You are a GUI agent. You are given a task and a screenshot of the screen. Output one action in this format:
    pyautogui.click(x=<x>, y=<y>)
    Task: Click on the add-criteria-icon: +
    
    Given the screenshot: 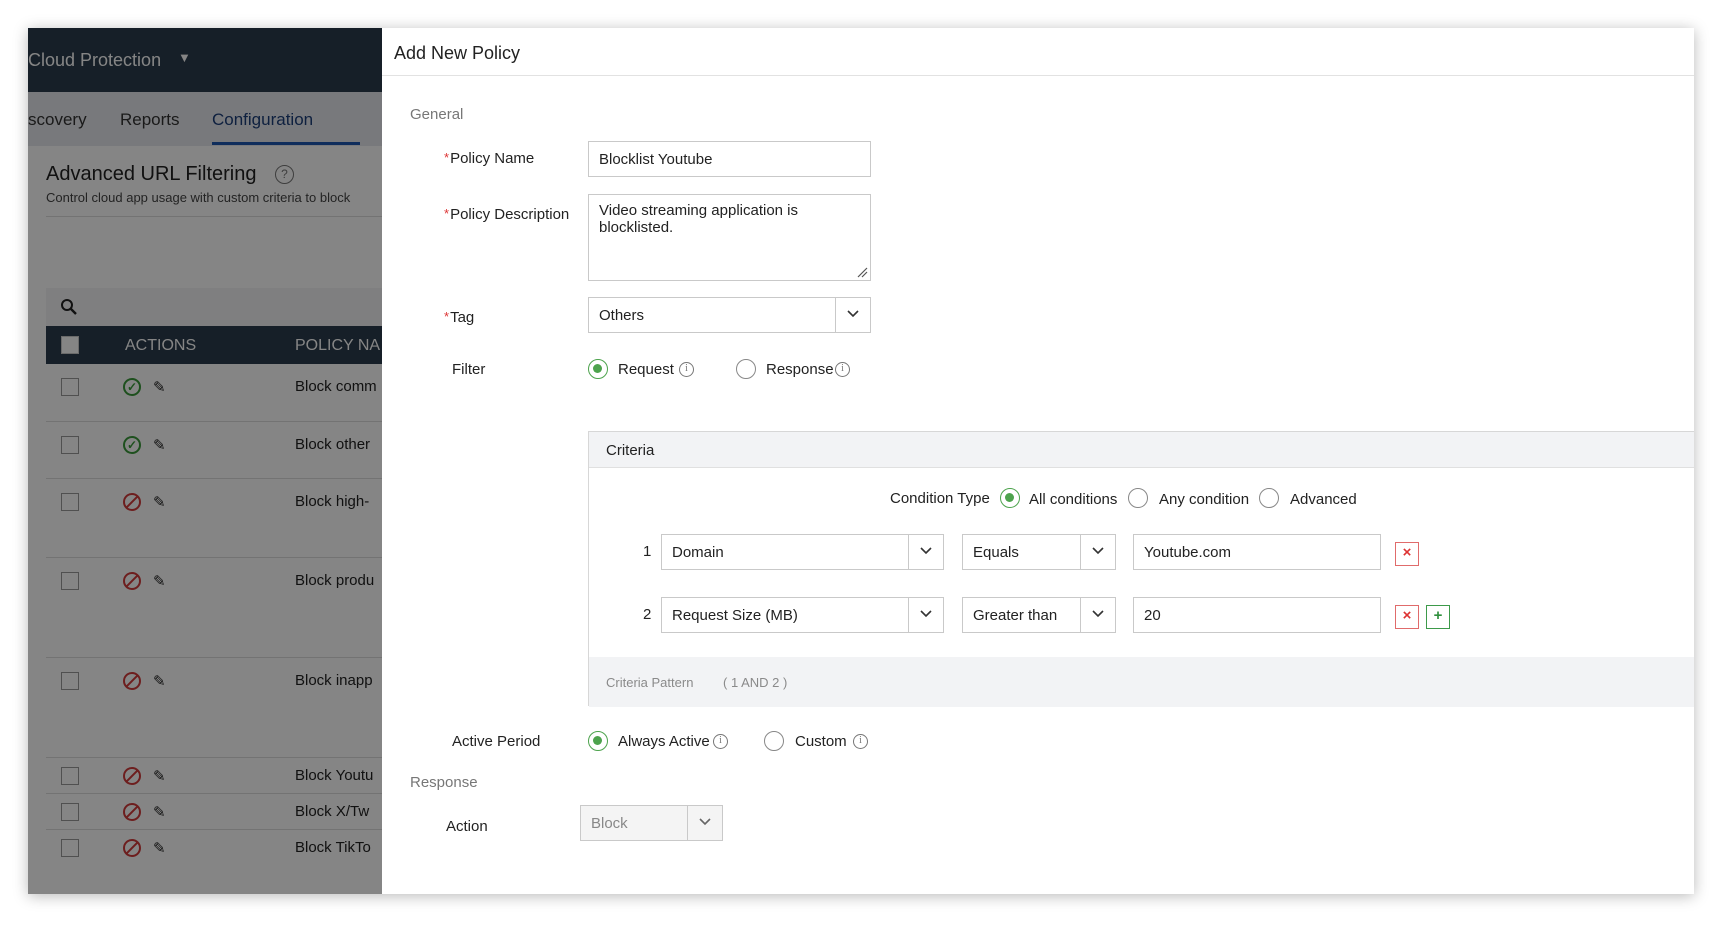 What is the action you would take?
    pyautogui.click(x=1438, y=617)
    